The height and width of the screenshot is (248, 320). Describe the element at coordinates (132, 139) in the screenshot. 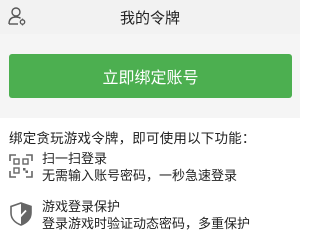

I see `intro-text: 绑定贪玩游戏令牌，即可使用以下功能：` at that location.